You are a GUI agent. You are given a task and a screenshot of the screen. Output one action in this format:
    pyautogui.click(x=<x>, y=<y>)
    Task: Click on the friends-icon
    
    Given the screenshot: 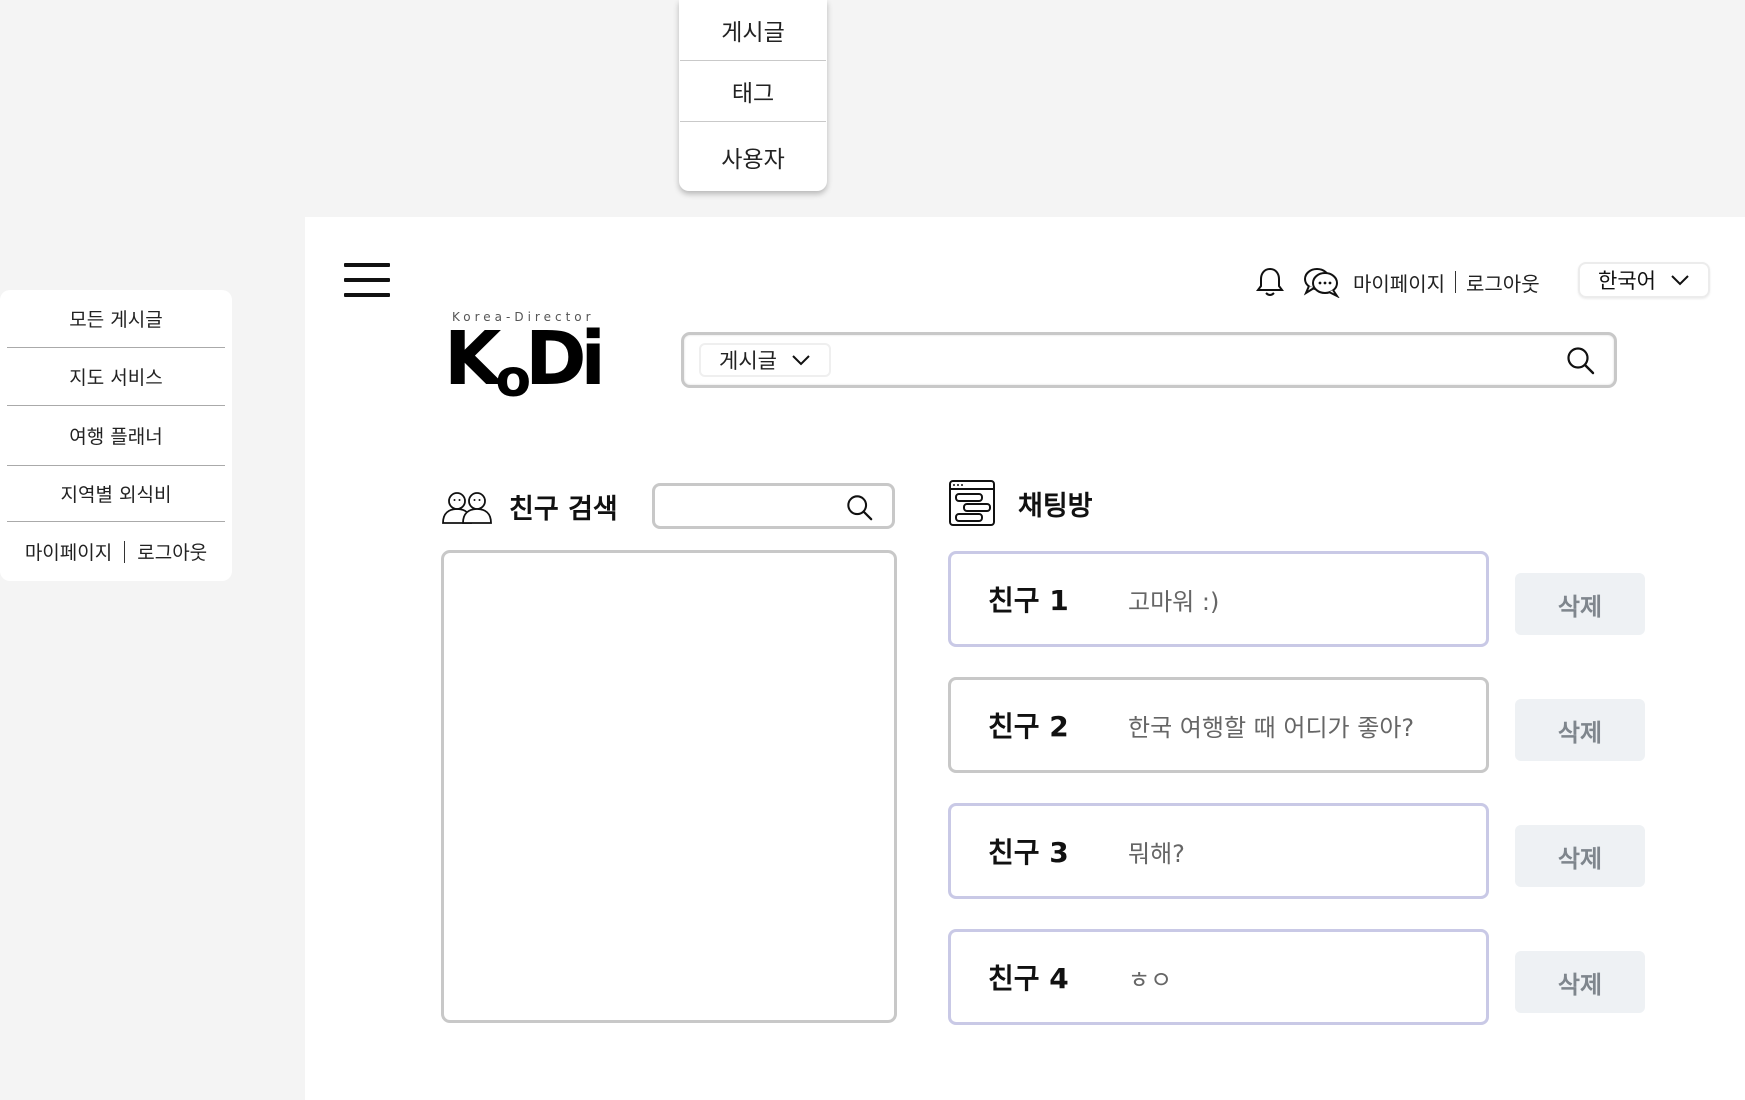 What is the action you would take?
    pyautogui.click(x=467, y=507)
    